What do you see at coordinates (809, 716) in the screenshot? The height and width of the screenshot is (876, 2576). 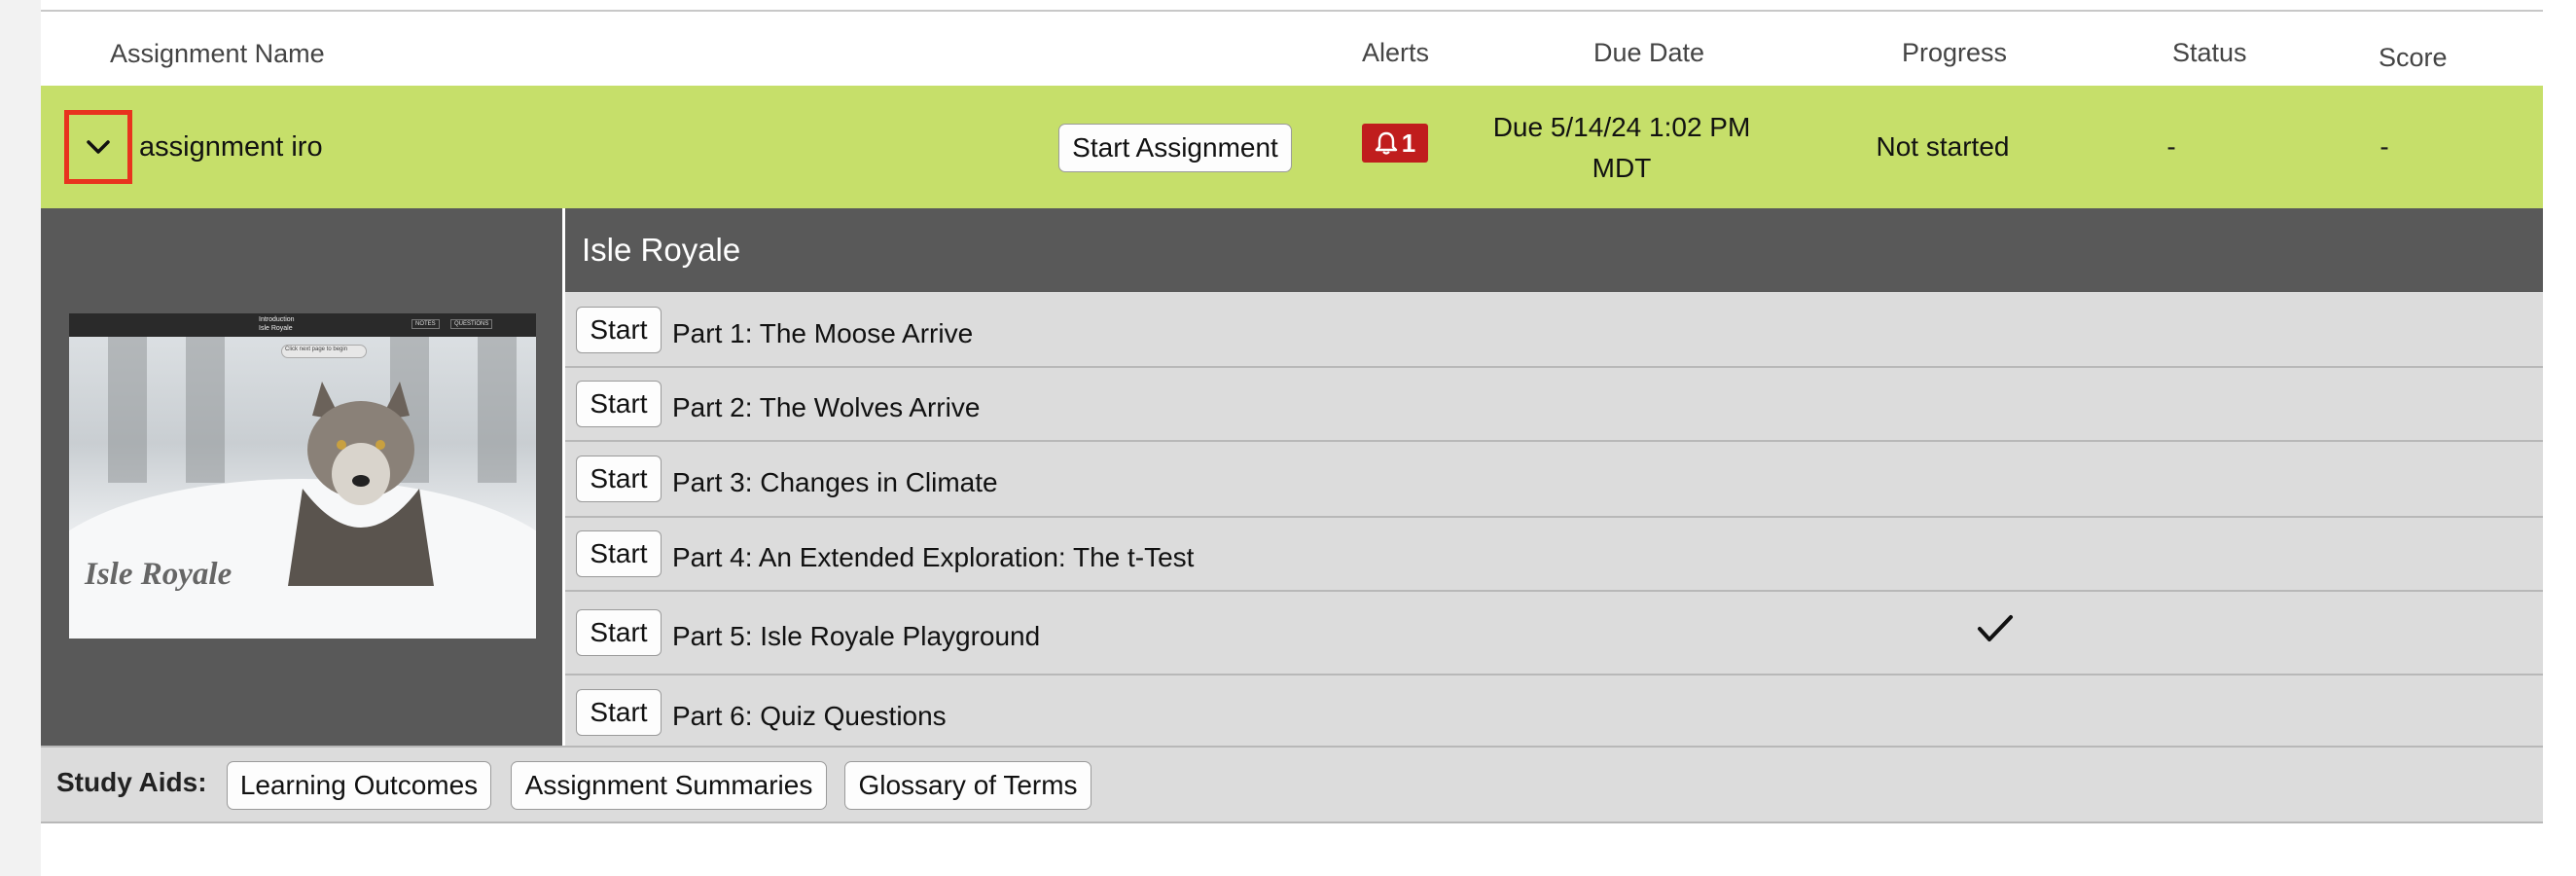 I see `part-label: Part 6: Quiz Questions` at bounding box center [809, 716].